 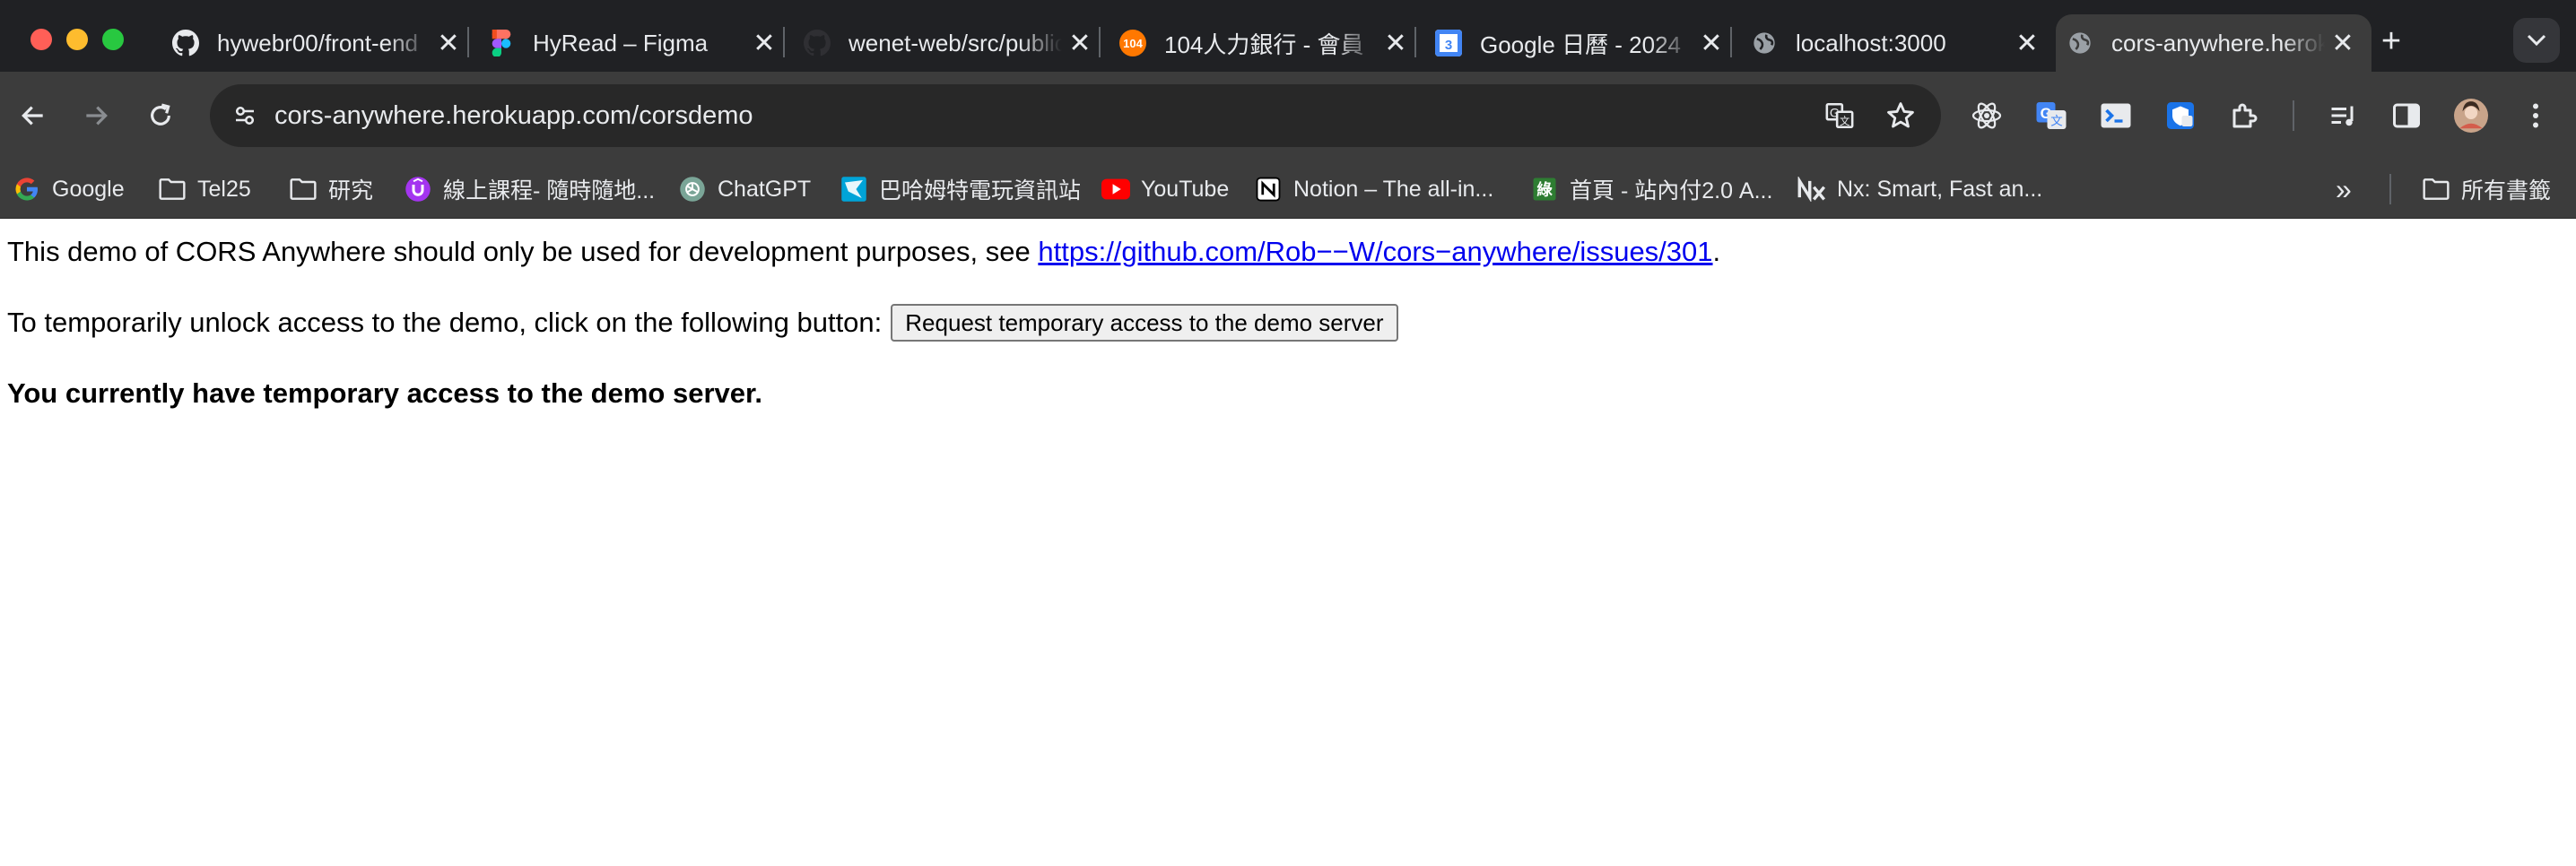 What do you see at coordinates (2051, 115) in the screenshot?
I see `google-translate-icon: G文` at bounding box center [2051, 115].